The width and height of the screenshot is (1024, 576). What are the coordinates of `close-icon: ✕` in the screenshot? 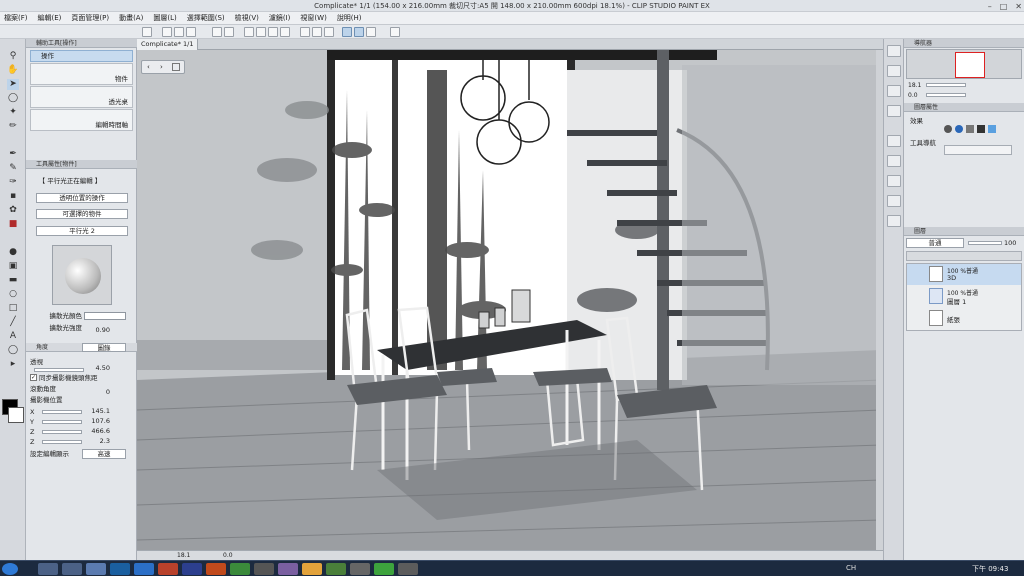 It's located at (1018, 6).